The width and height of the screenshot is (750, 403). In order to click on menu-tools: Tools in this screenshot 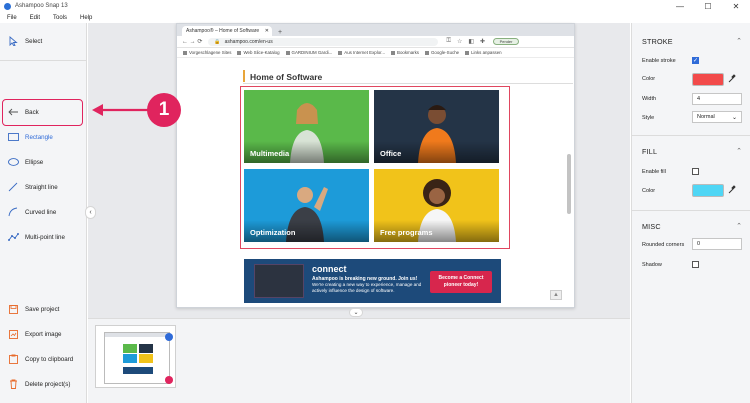, I will do `click(60, 18)`.